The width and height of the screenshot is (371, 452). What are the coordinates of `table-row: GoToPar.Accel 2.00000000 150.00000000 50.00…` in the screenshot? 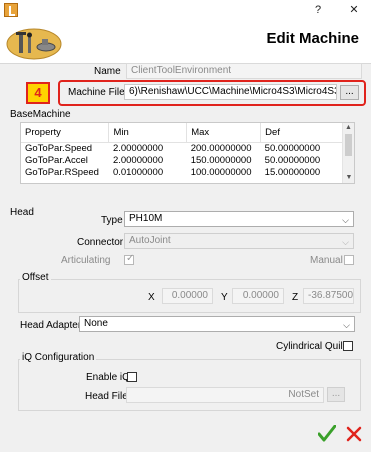 It's located at (182, 160).